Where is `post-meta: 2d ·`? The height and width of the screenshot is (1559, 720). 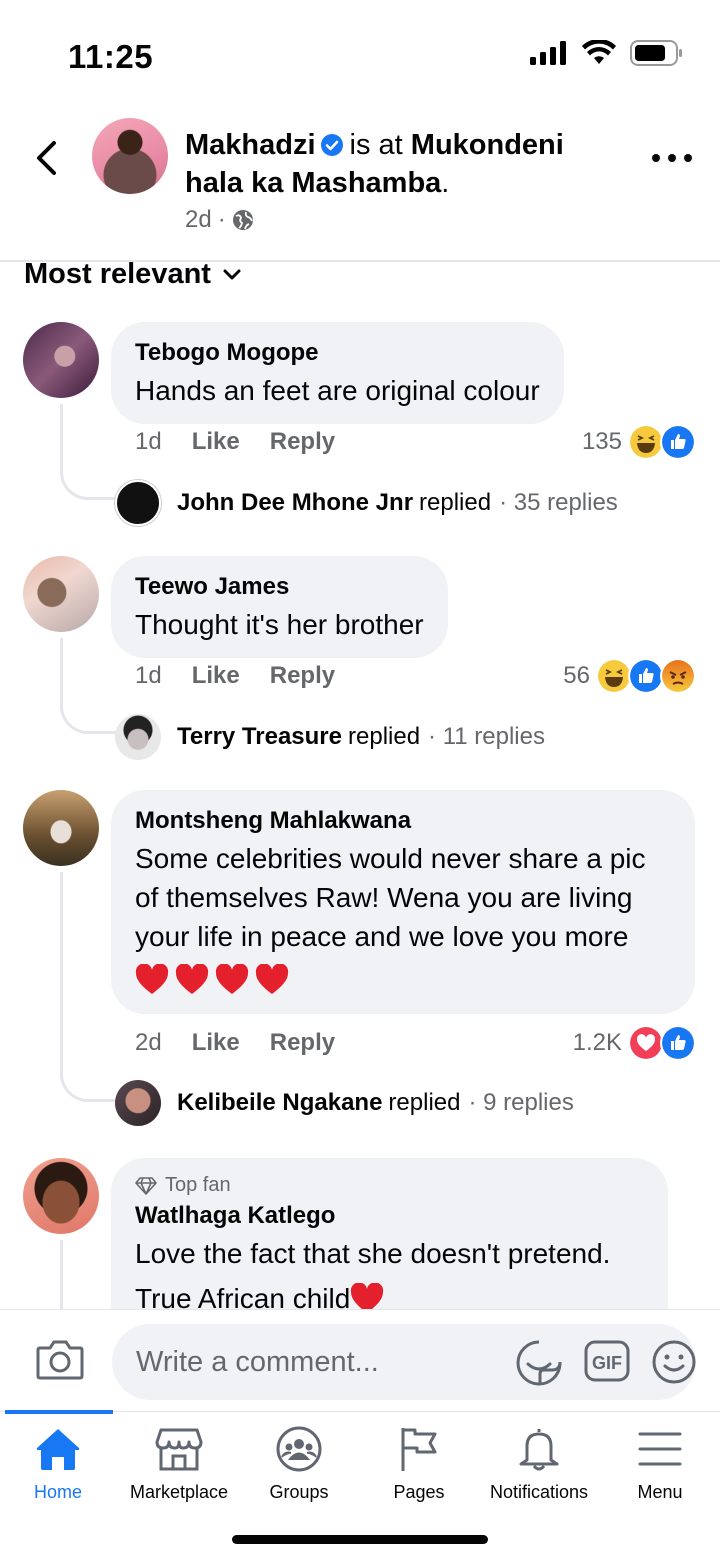 post-meta: 2d · is located at coordinates (219, 220).